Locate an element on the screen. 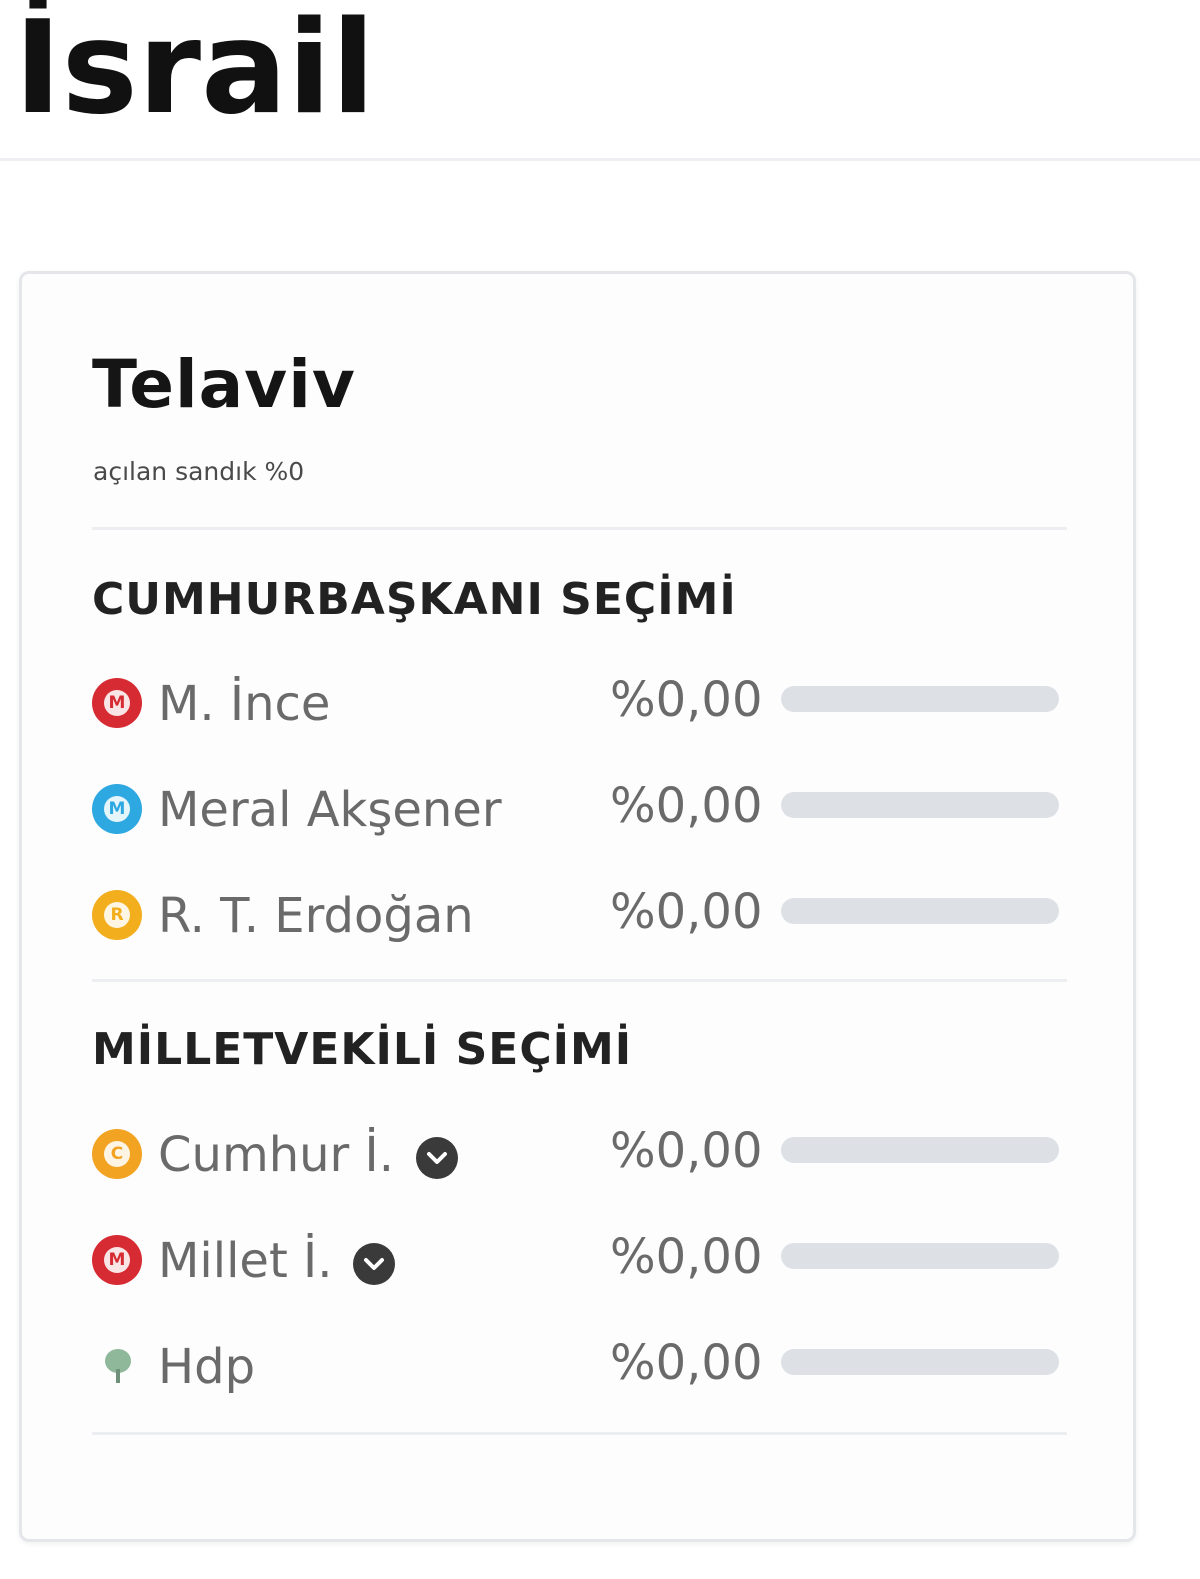  result-row: M Meral Akşener %0,00 is located at coordinates (577, 810).